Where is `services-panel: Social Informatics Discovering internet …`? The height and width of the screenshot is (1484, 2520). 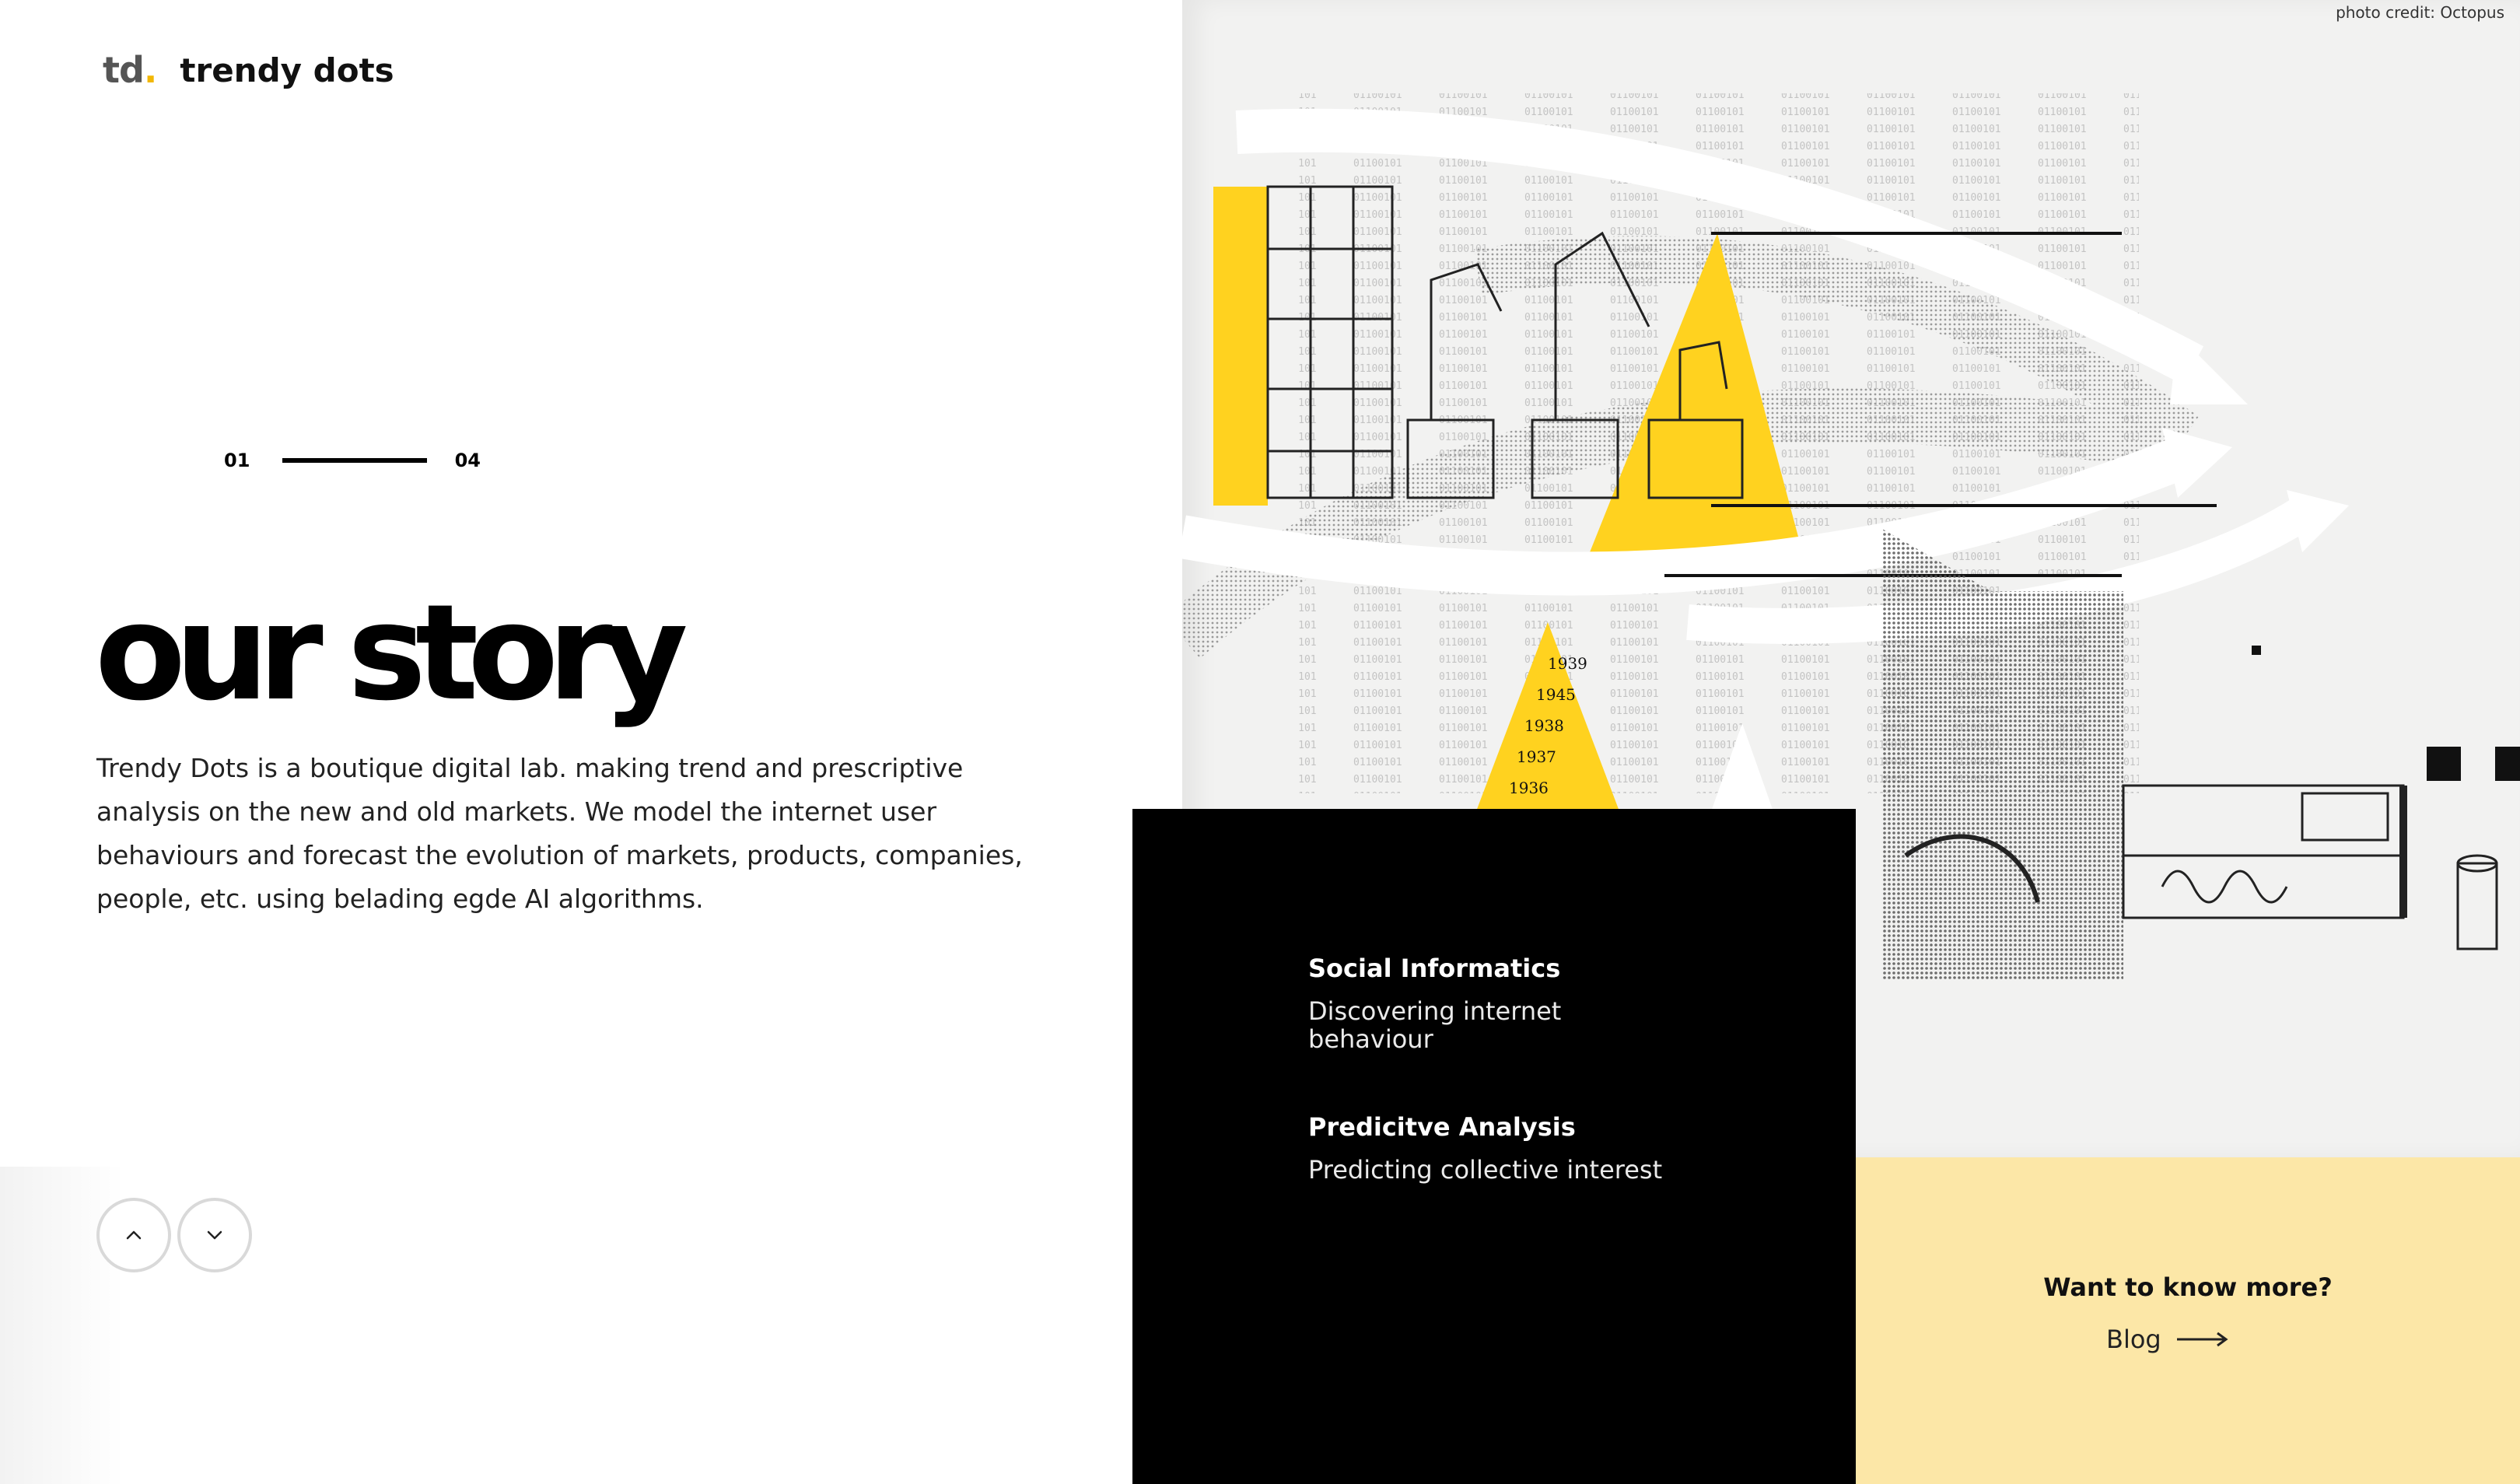
services-panel: Social Informatics Discovering internet … is located at coordinates (1494, 1146).